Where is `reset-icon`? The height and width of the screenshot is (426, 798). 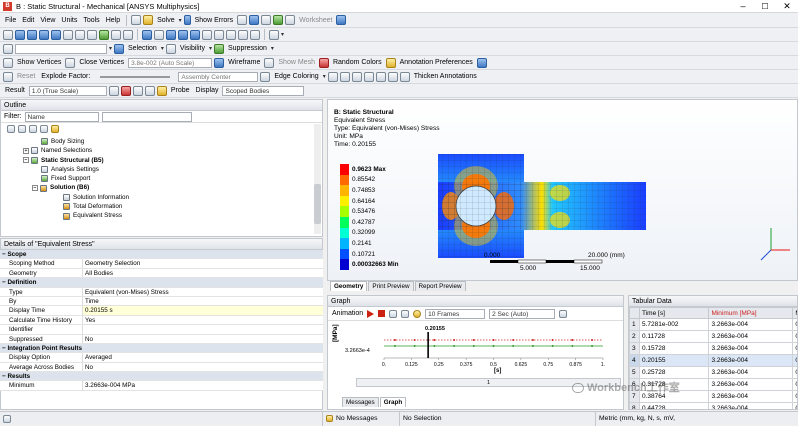 reset-icon is located at coordinates (8, 77).